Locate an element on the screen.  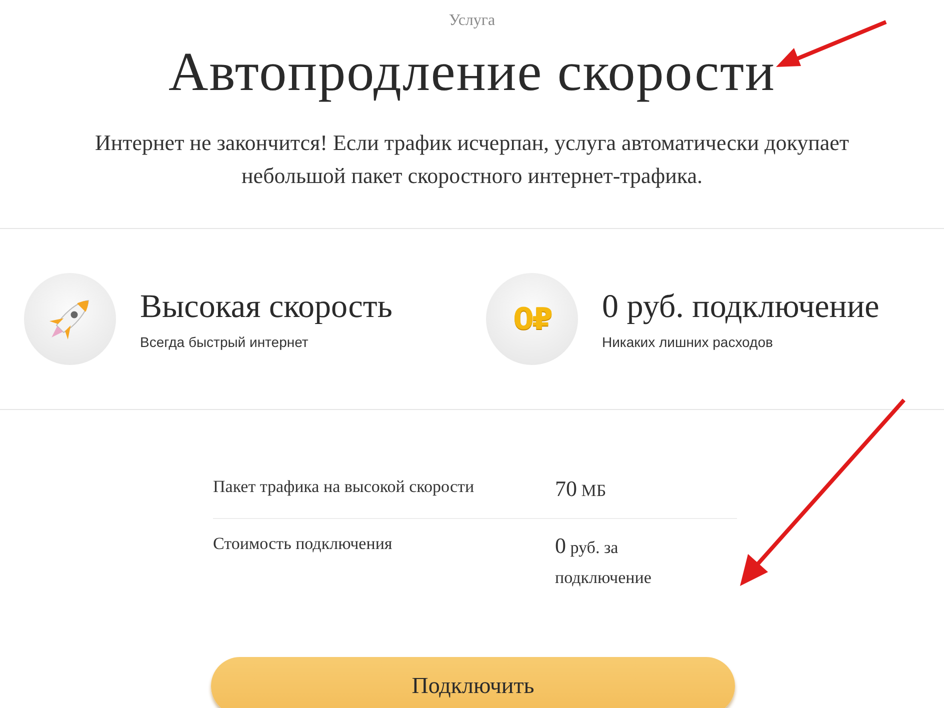
page-title: Автопродление скорости is located at coordinates (472, 72).